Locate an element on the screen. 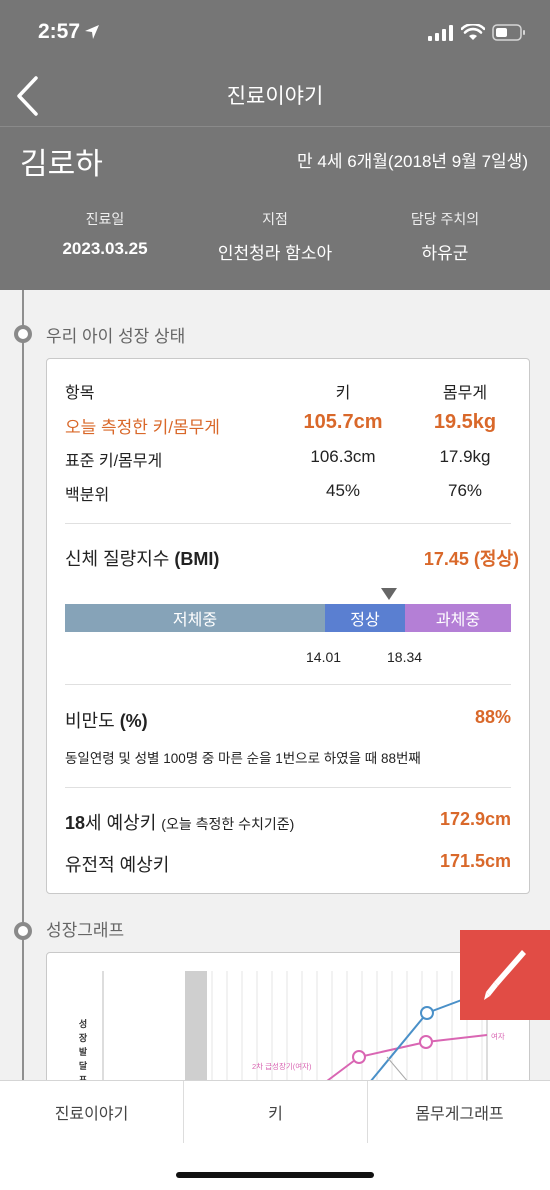  branch-label: 지점 is located at coordinates (275, 219).